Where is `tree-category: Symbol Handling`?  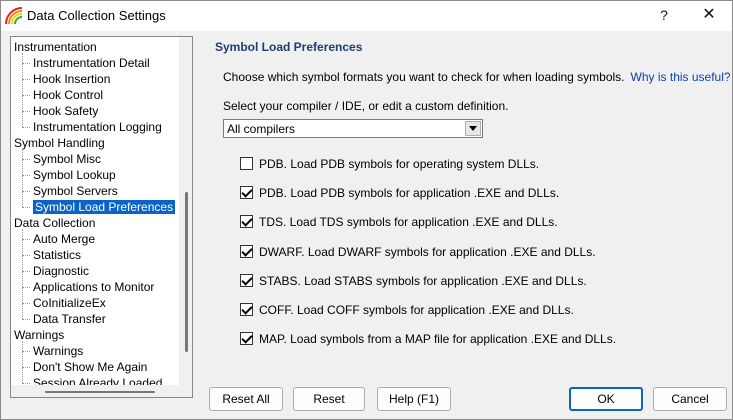
tree-category: Symbol Handling is located at coordinates (59, 143).